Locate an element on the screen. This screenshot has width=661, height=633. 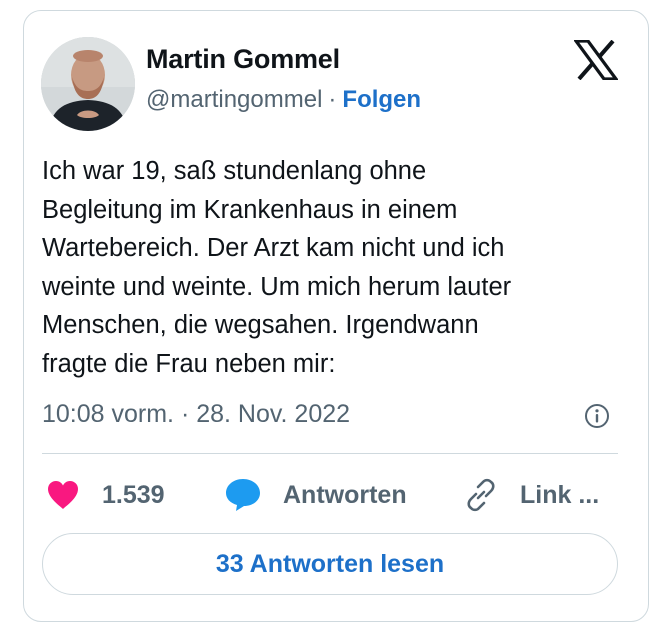
like-count: 1.539 is located at coordinates (133, 494).